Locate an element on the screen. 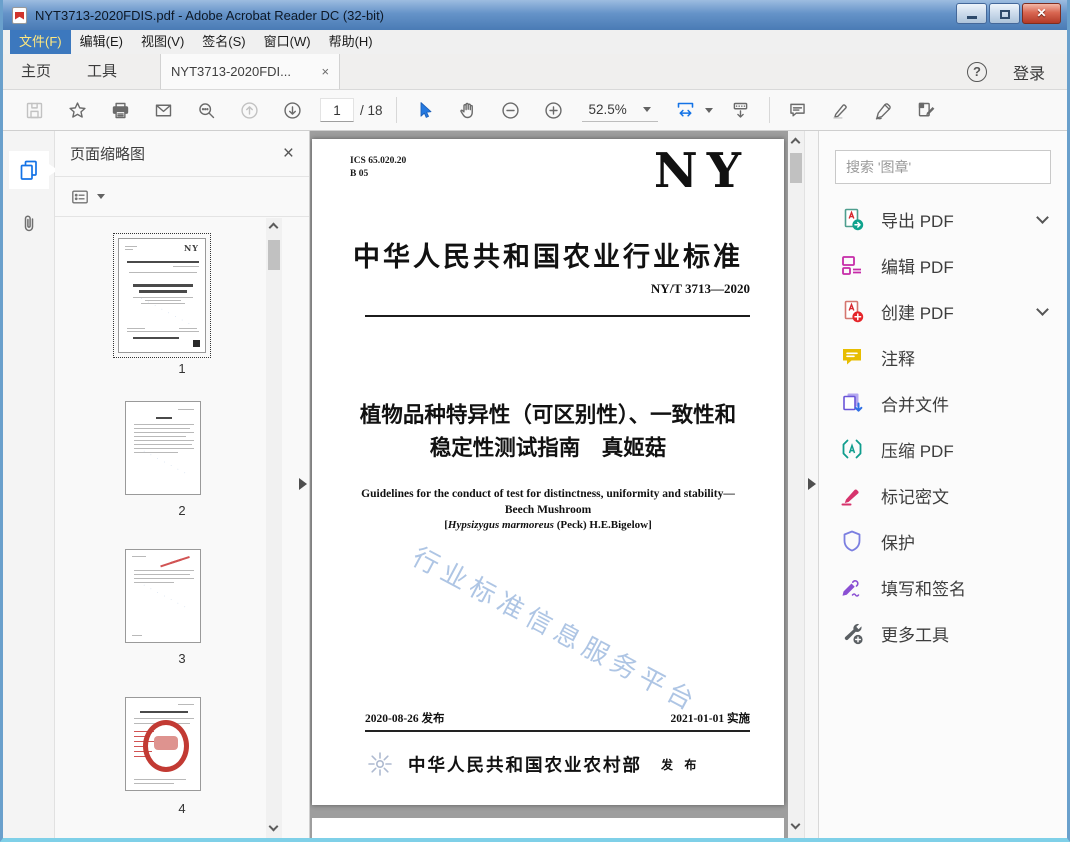  issue-date: 2020-08-26 发布 is located at coordinates (405, 719).